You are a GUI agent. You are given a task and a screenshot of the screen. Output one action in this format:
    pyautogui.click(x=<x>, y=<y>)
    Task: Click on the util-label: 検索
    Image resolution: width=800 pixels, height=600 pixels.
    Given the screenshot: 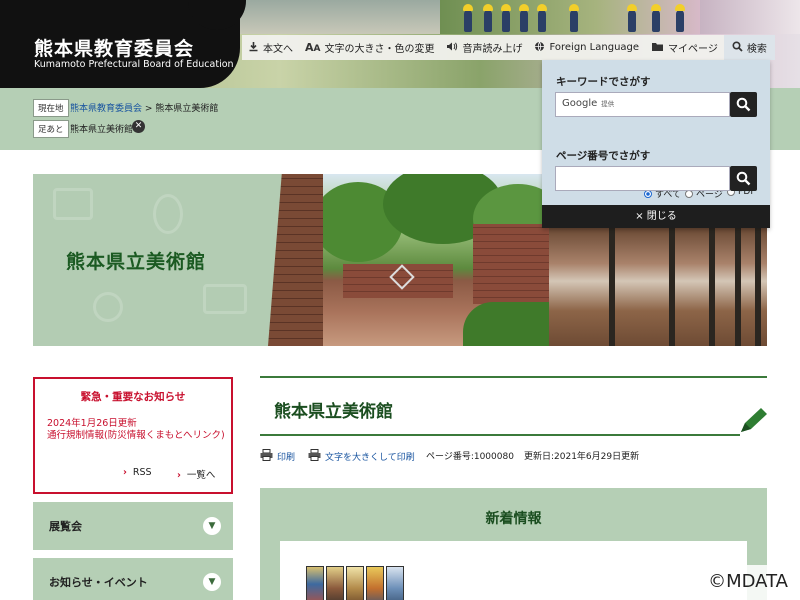 What is the action you would take?
    pyautogui.click(x=756, y=49)
    